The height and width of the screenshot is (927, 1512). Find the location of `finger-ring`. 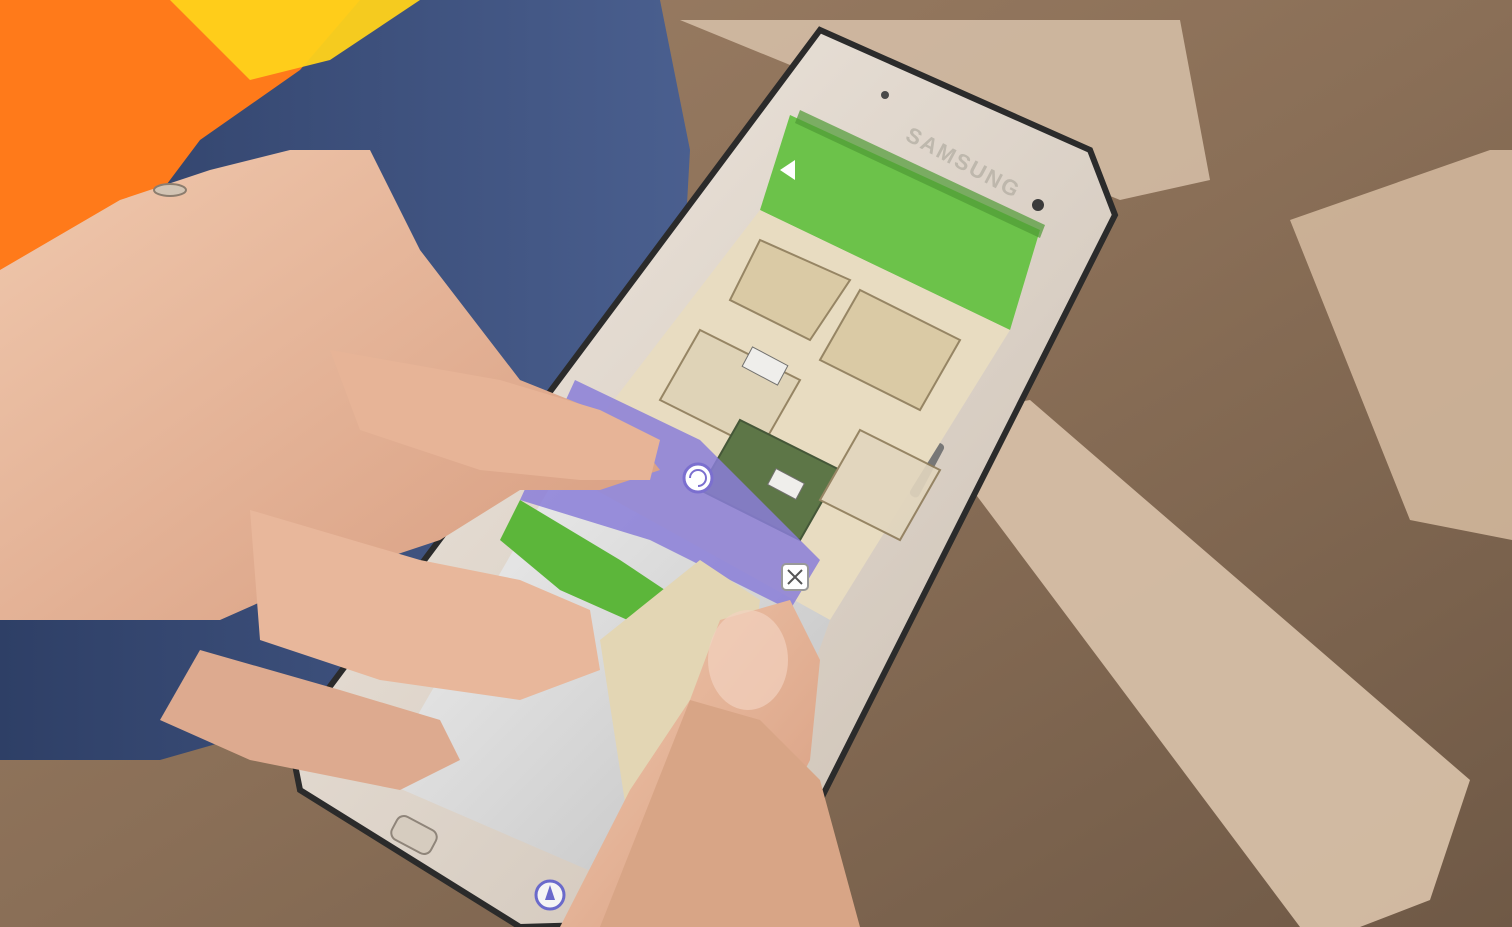

finger-ring is located at coordinates (170, 190).